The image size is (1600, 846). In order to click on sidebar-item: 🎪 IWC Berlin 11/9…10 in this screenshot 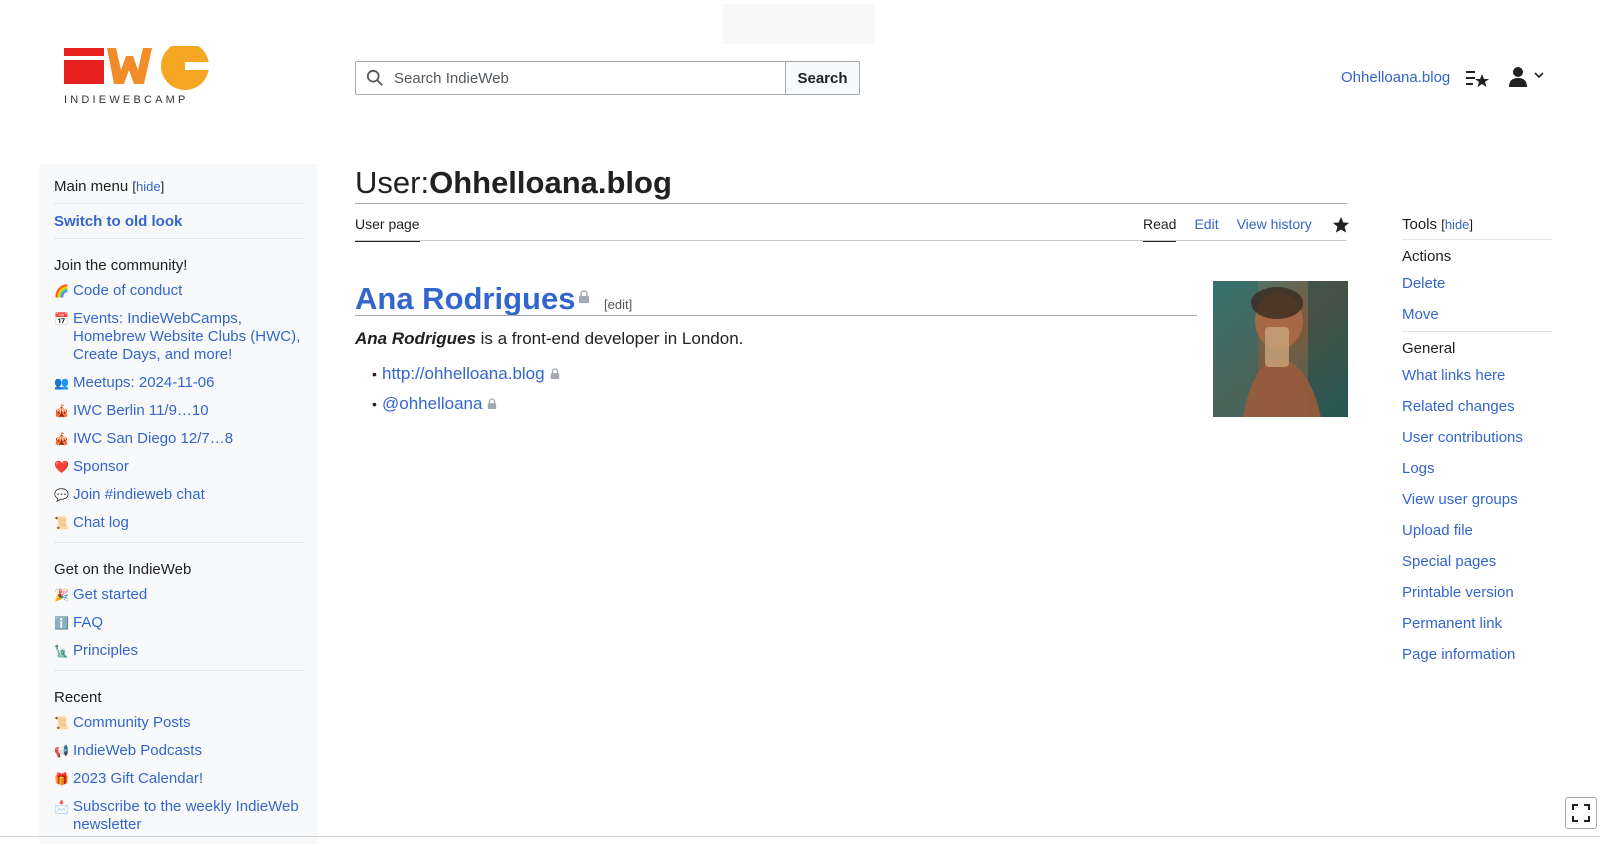, I will do `click(179, 411)`.